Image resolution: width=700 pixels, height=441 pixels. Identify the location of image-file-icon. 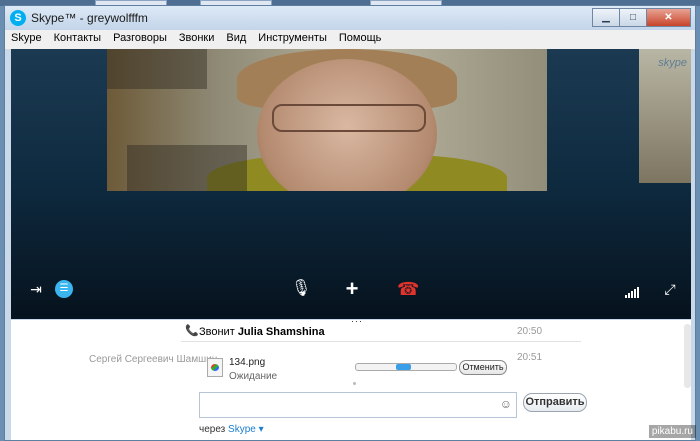
(215, 367).